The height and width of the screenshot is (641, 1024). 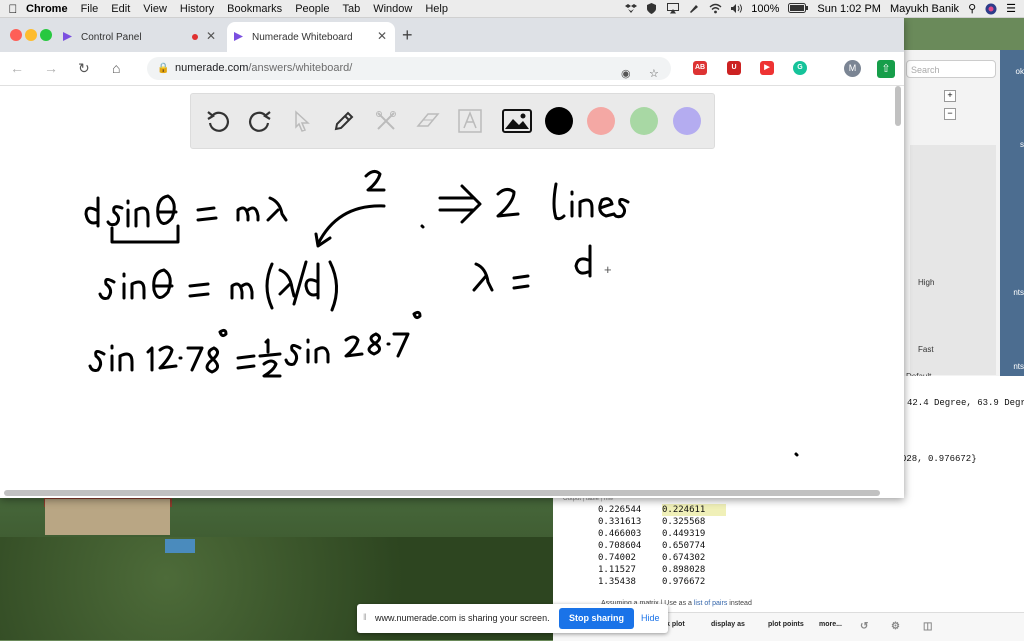 I want to click on table-row: 0.226544 0.224611, so click(x=662, y=510).